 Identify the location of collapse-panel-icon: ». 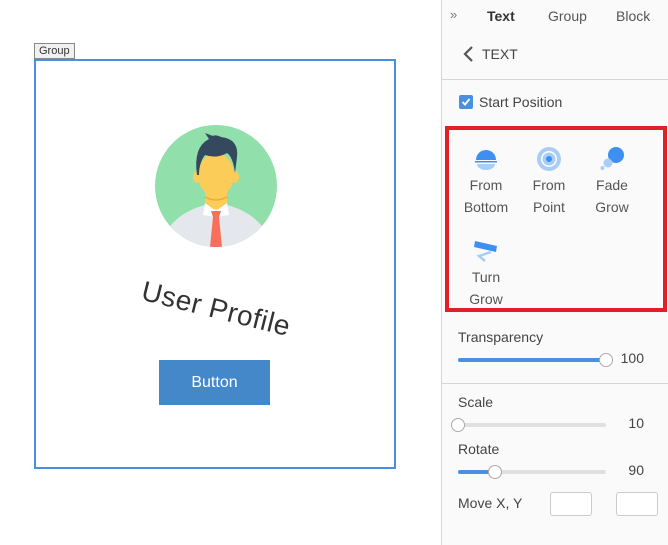
(453, 14).